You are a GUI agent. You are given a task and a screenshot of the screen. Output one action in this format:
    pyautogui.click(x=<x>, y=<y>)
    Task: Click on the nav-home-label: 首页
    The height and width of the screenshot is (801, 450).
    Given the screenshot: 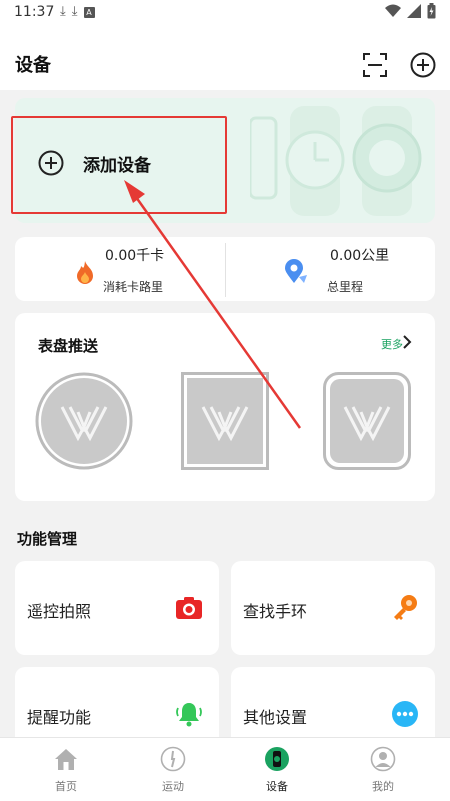 What is the action you would take?
    pyautogui.click(x=66, y=786)
    